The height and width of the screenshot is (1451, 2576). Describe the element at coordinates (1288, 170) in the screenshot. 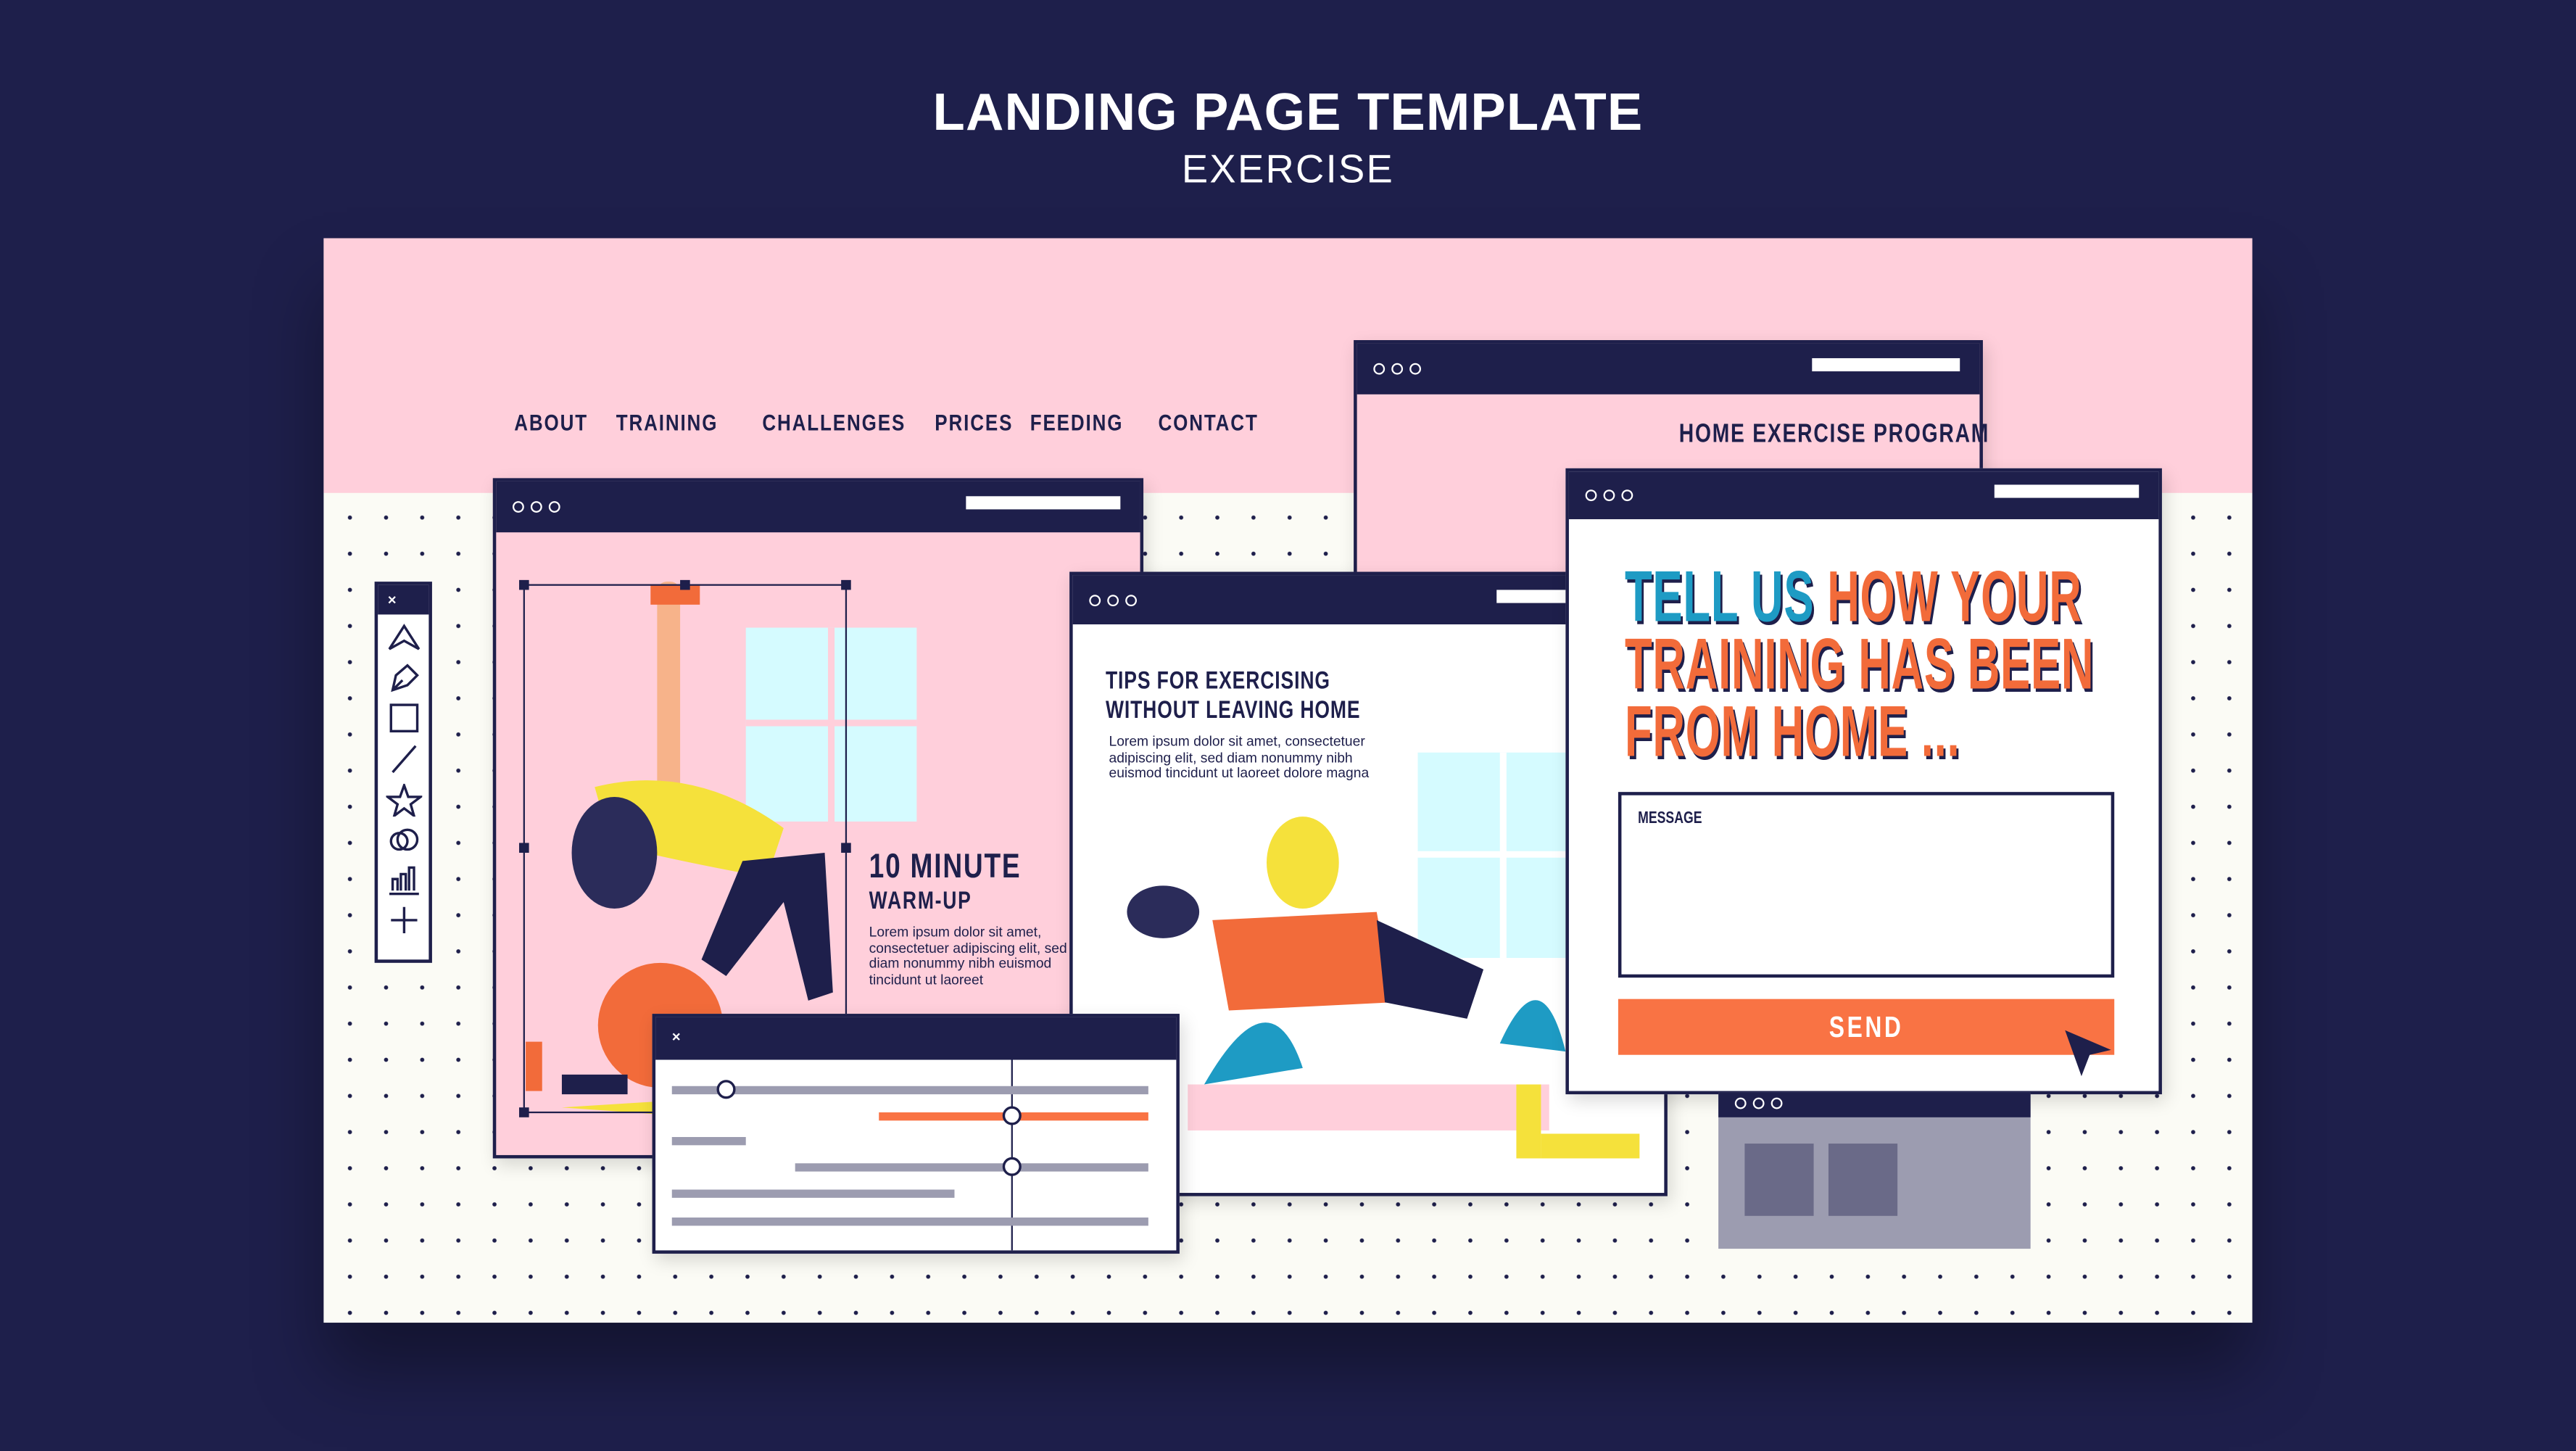

I see `page-subtitle: EXERCISE` at that location.